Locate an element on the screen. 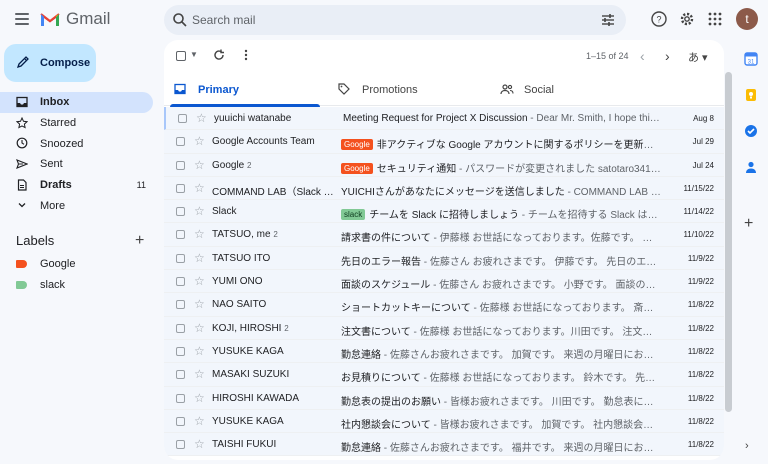  compose-button: Compose is located at coordinates (50, 63).